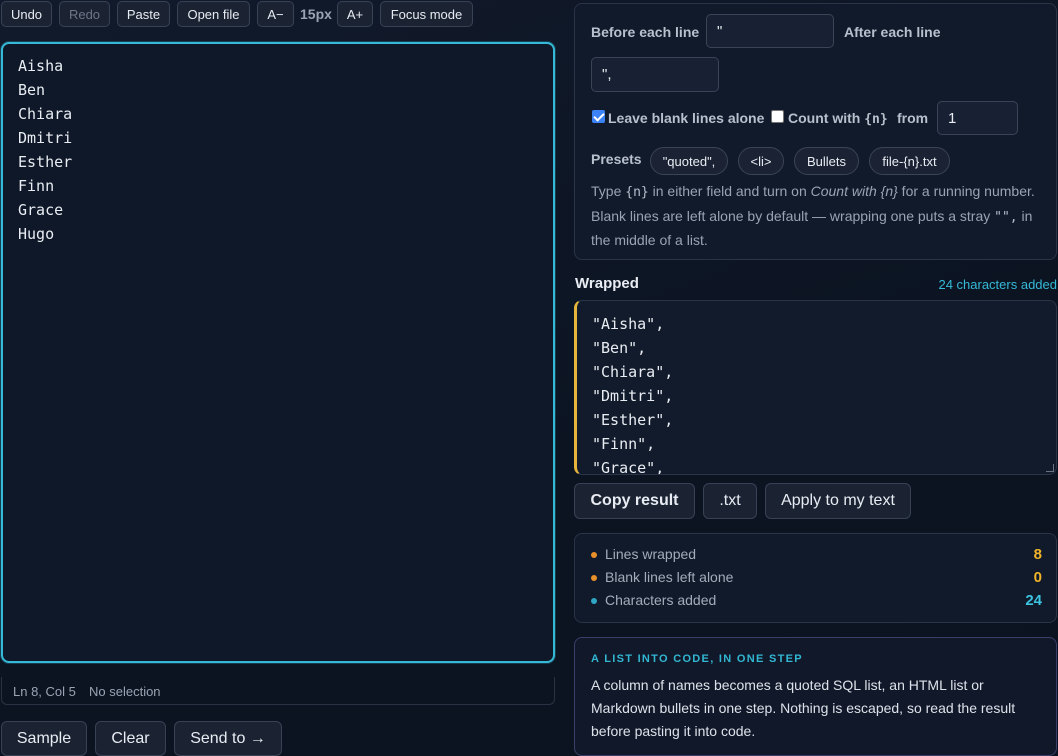 This screenshot has width=1058, height=756. I want to click on result-line: "Dmitri",, so click(633, 396).